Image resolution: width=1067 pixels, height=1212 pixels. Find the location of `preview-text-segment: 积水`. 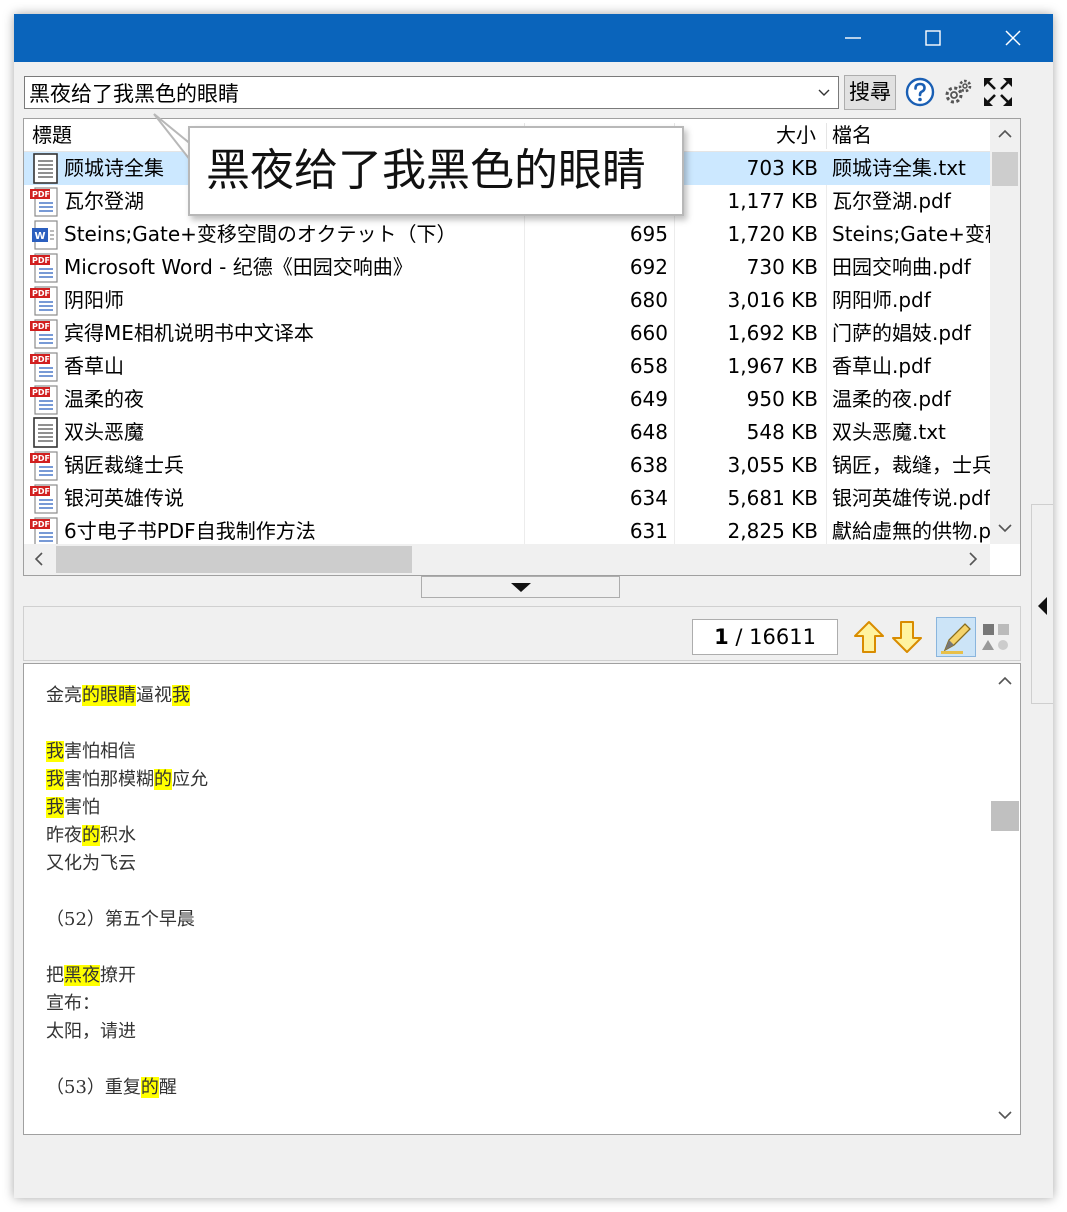

preview-text-segment: 积水 is located at coordinates (118, 835).